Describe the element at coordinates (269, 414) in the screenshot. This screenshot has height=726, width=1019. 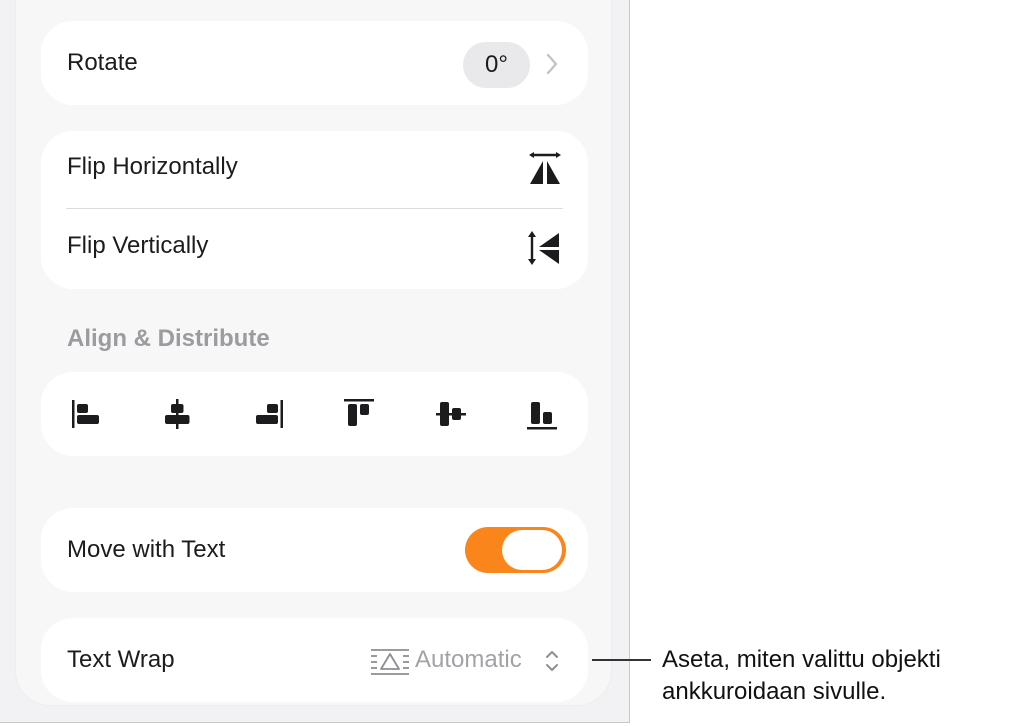
I see `align-right-icon` at that location.